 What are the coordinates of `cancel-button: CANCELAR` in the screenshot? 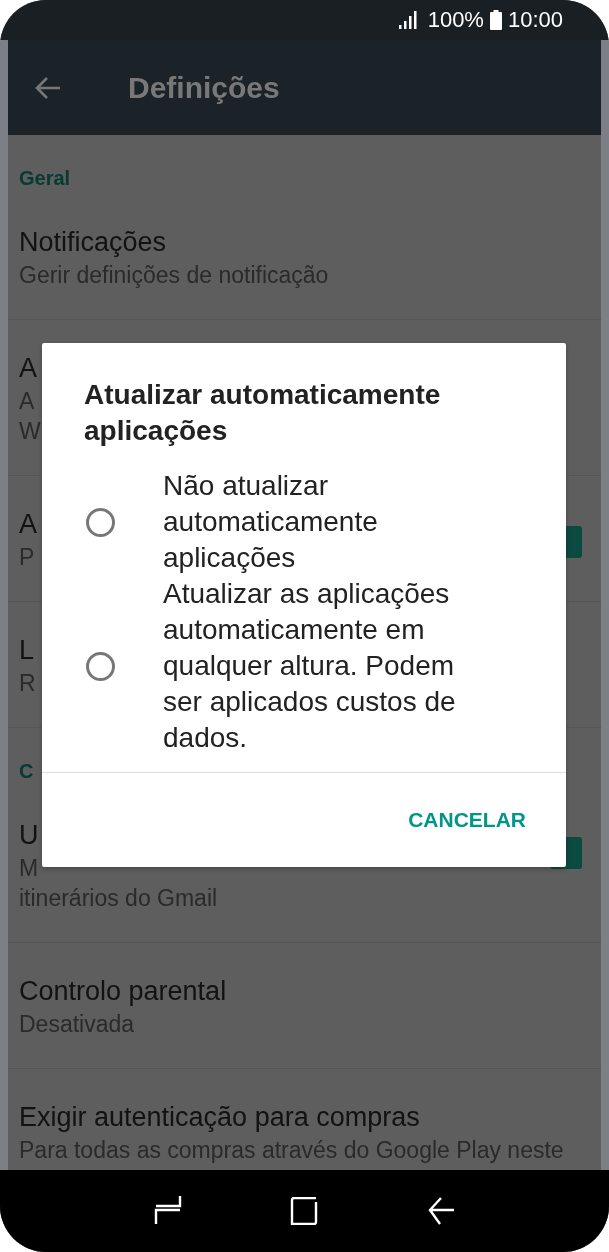 It's located at (467, 820).